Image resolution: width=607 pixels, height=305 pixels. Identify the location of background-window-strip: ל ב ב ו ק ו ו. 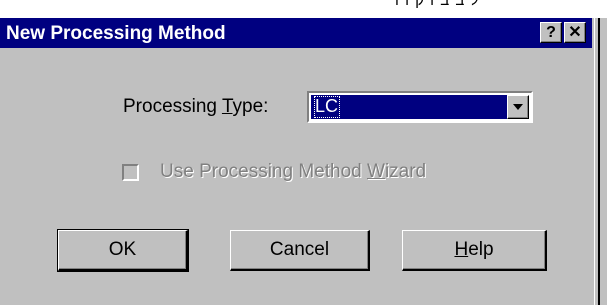
(303, 9).